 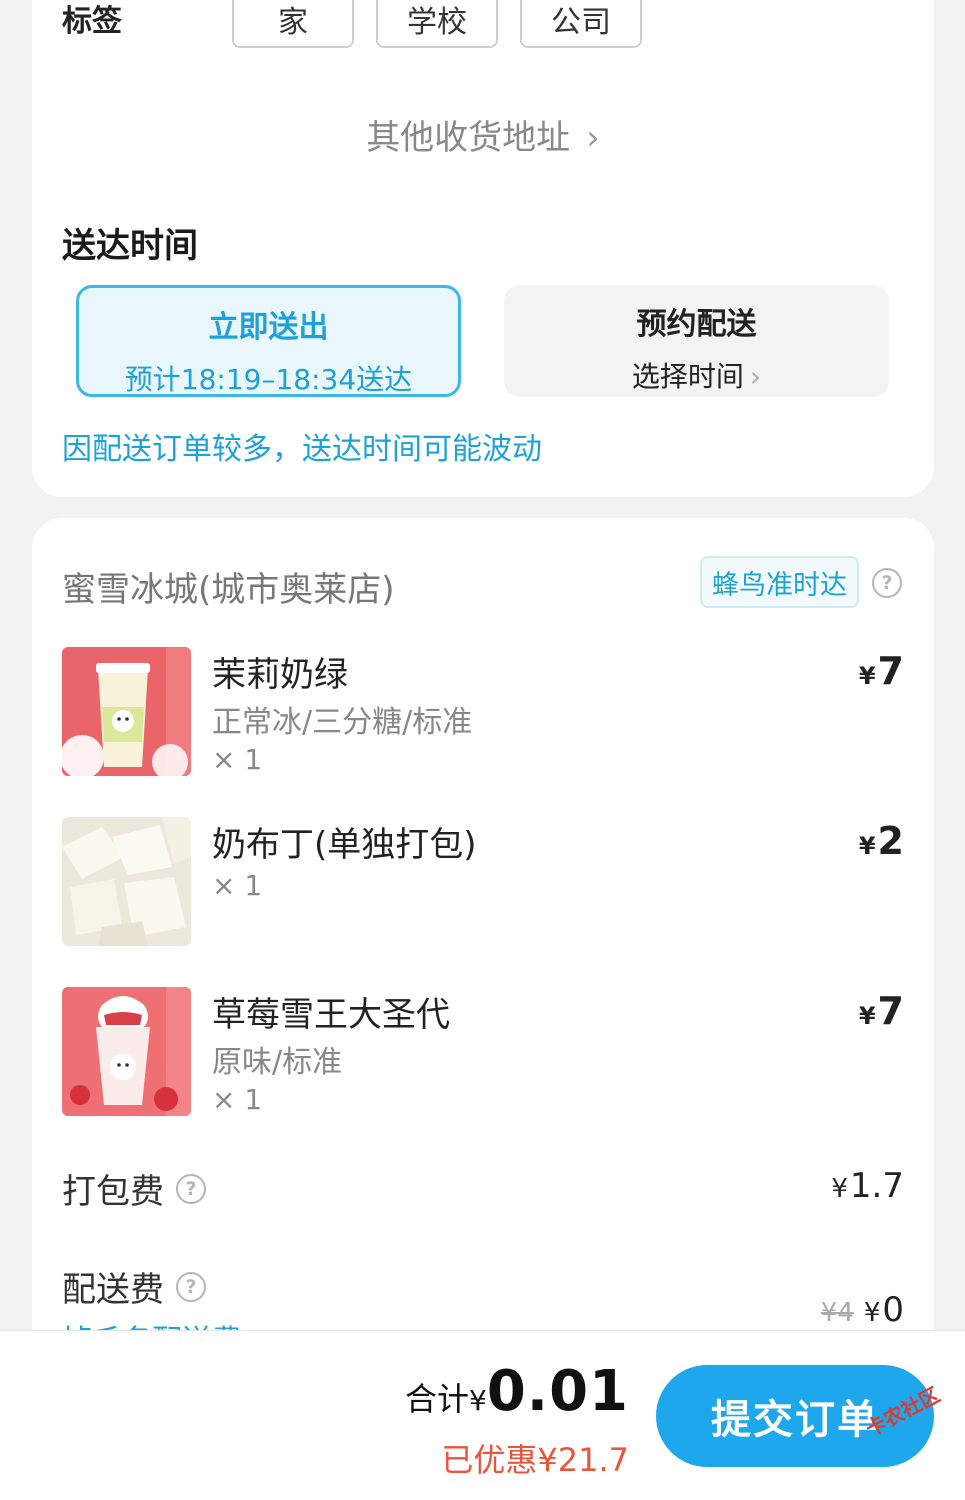 What do you see at coordinates (280, 675) in the screenshot?
I see `item-name: 茉莉奶绿` at bounding box center [280, 675].